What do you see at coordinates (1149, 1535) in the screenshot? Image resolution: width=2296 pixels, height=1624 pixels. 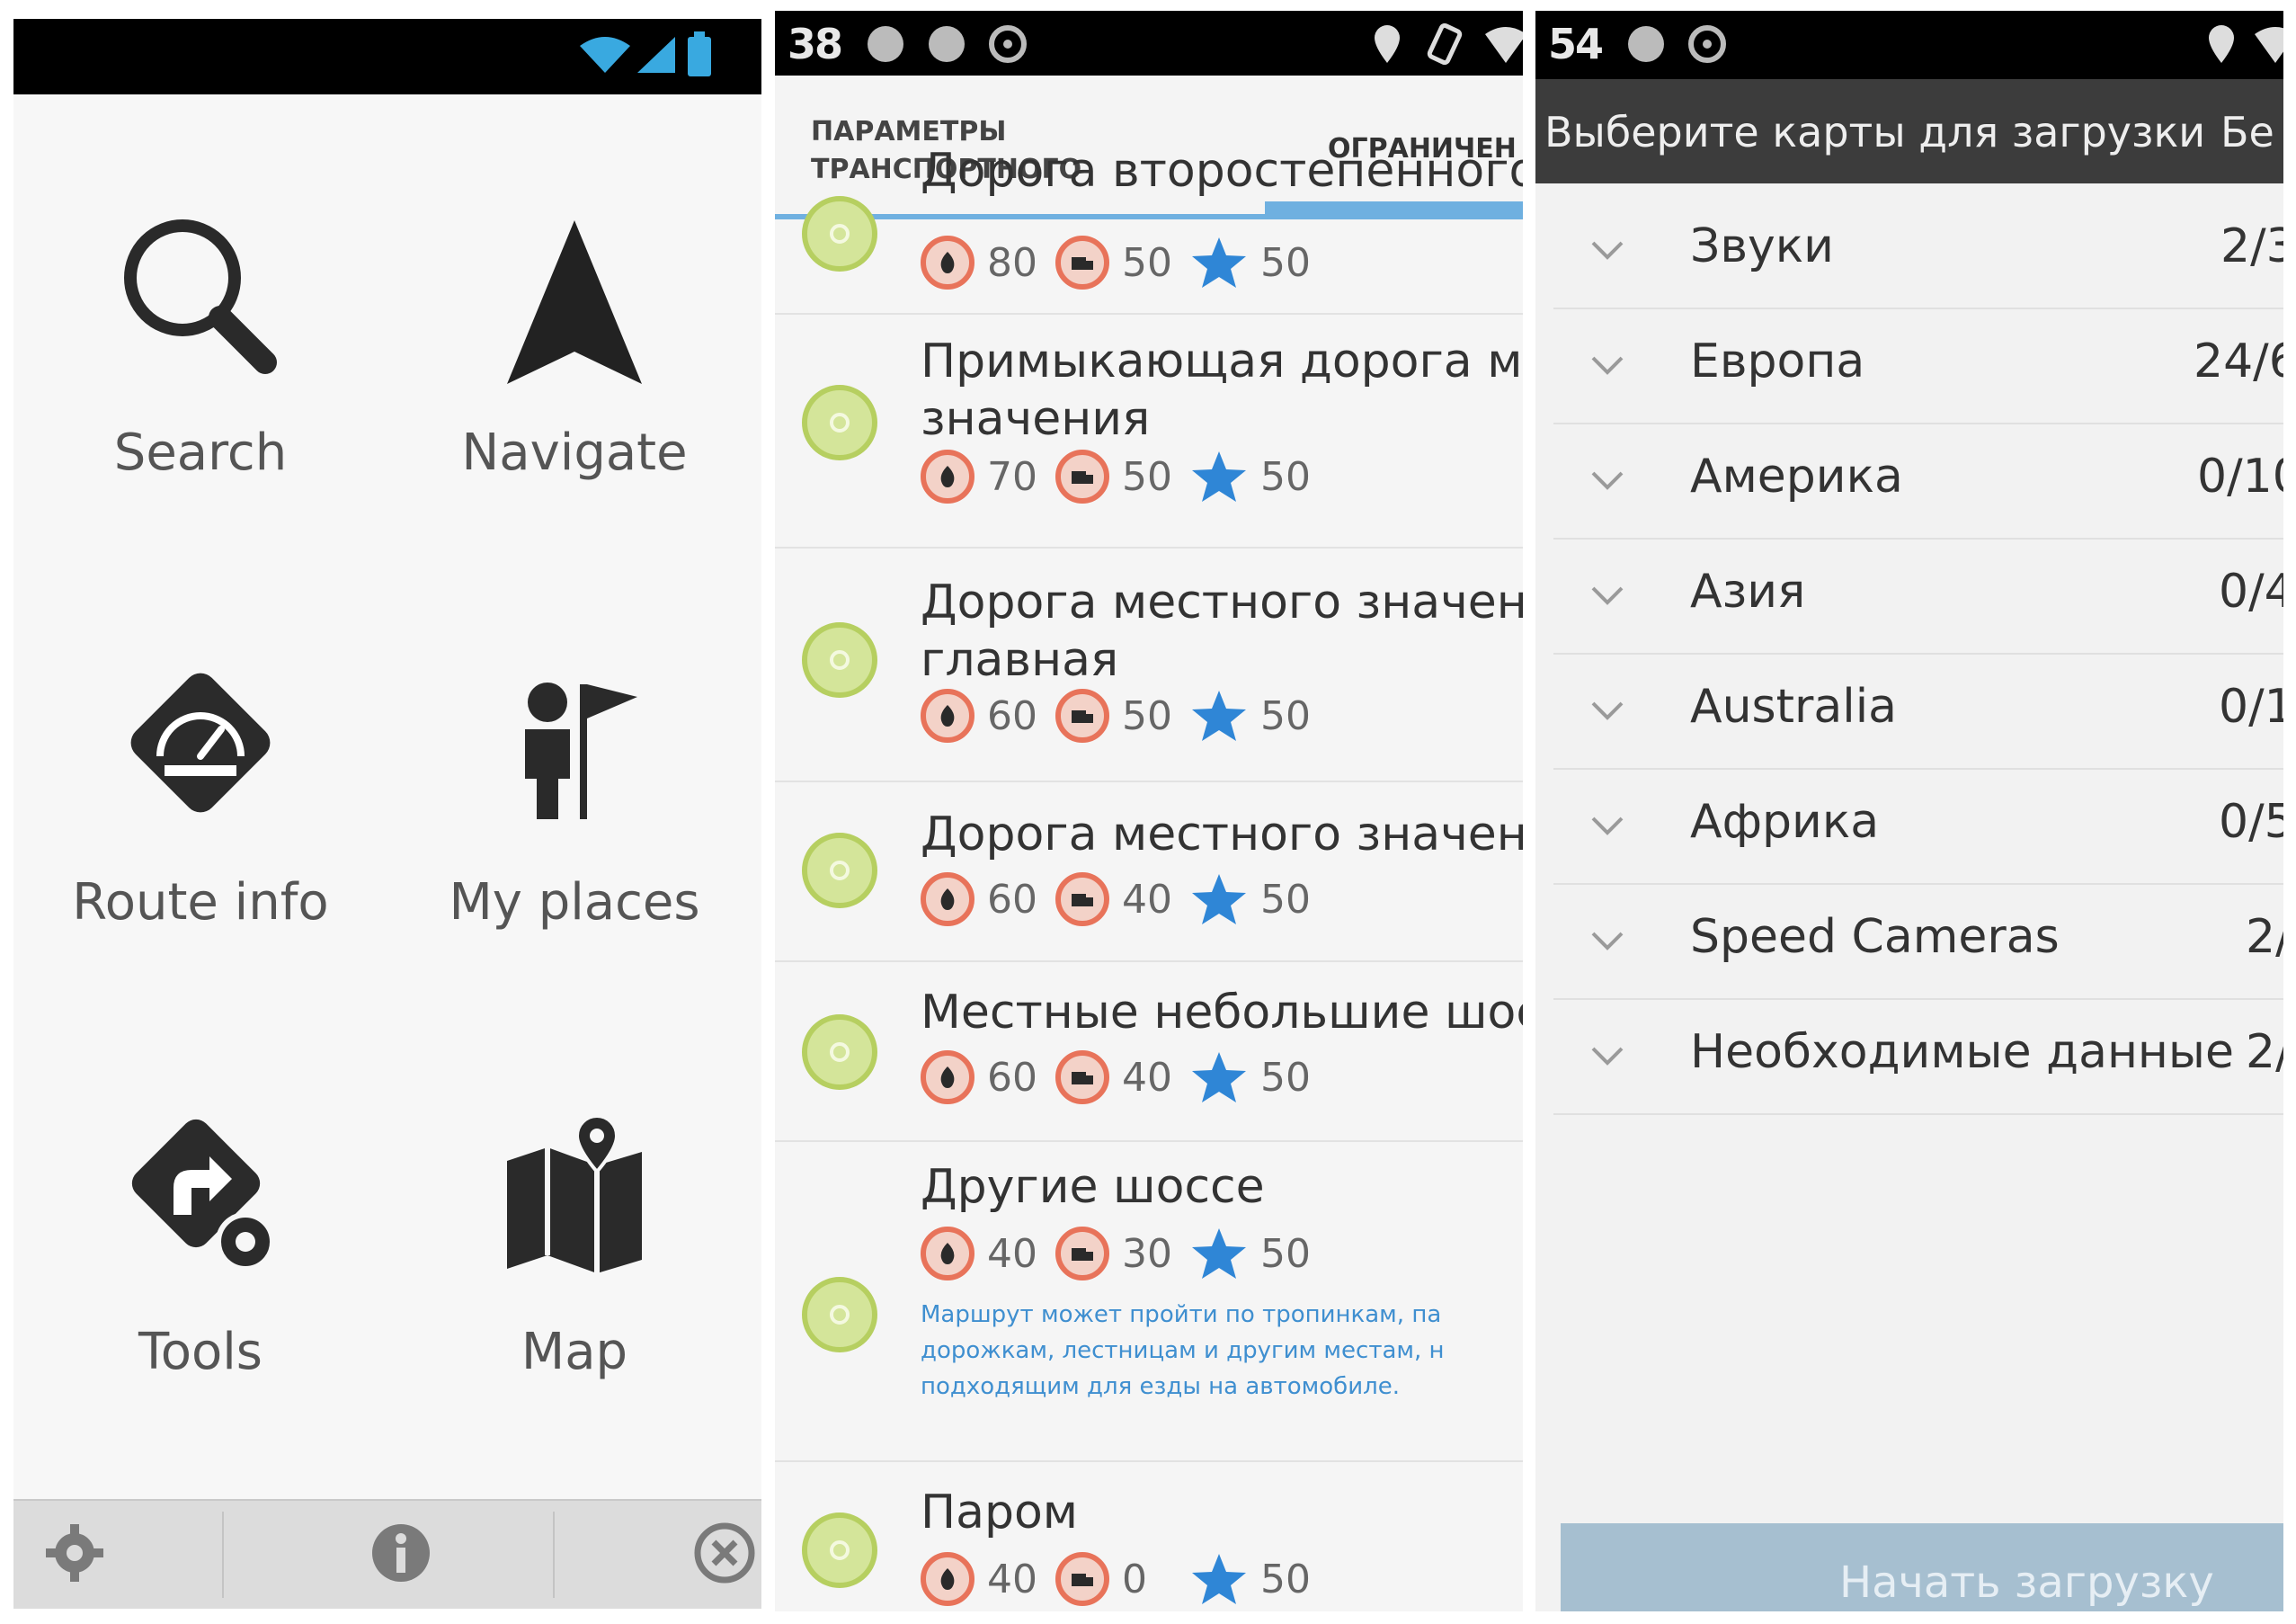 I see `road-type-row: Паром 40 0 50` at bounding box center [1149, 1535].